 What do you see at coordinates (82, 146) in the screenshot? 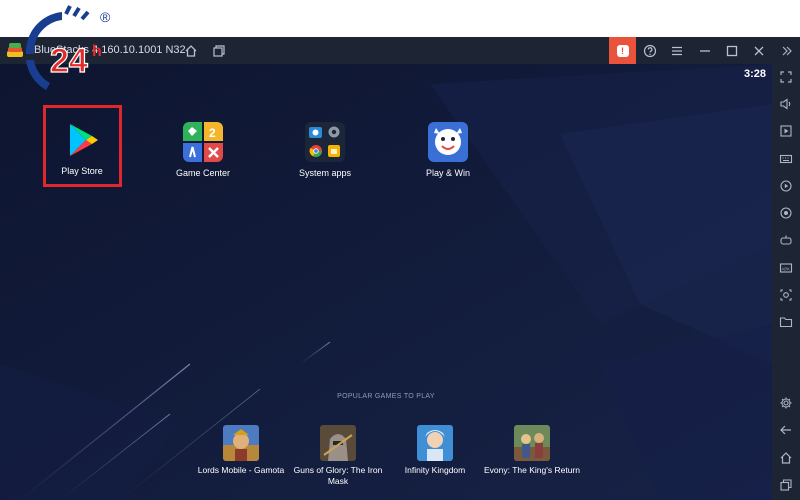
I see `highlight-box` at bounding box center [82, 146].